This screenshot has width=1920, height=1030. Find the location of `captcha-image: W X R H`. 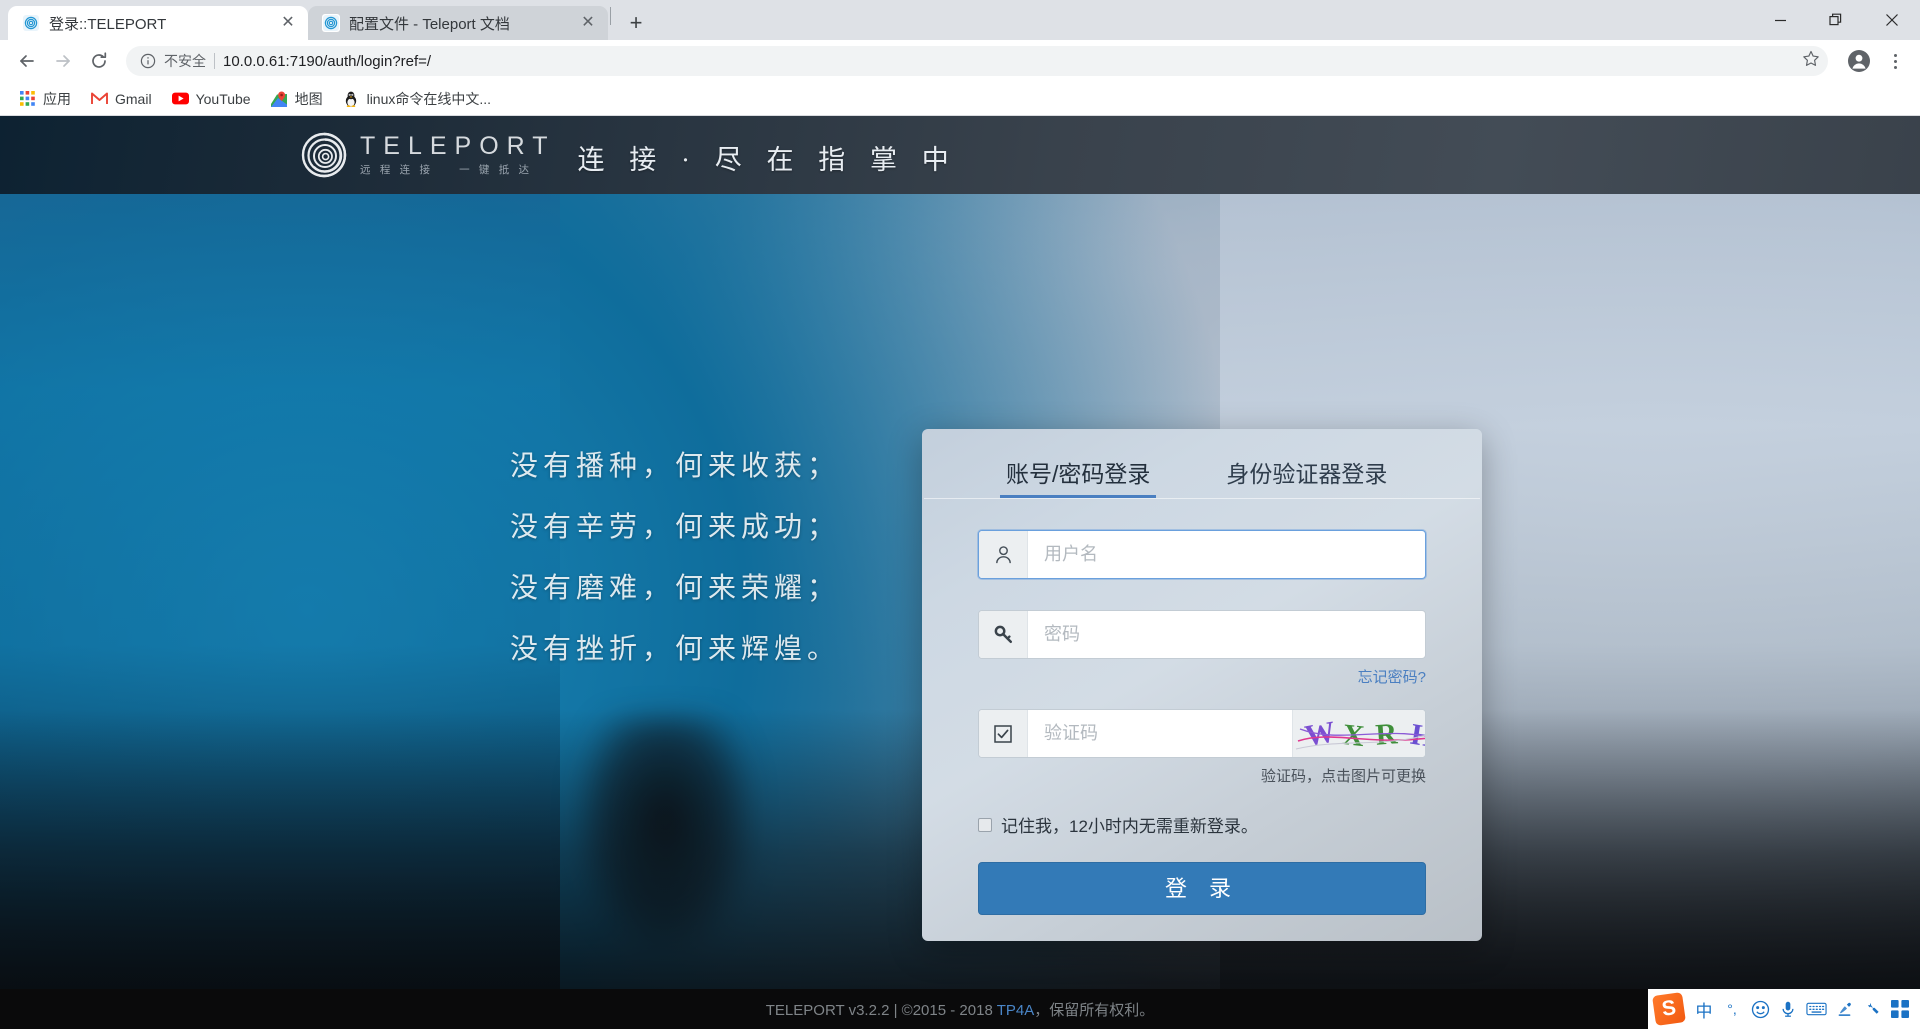

captcha-image: W X R H is located at coordinates (1358, 733).